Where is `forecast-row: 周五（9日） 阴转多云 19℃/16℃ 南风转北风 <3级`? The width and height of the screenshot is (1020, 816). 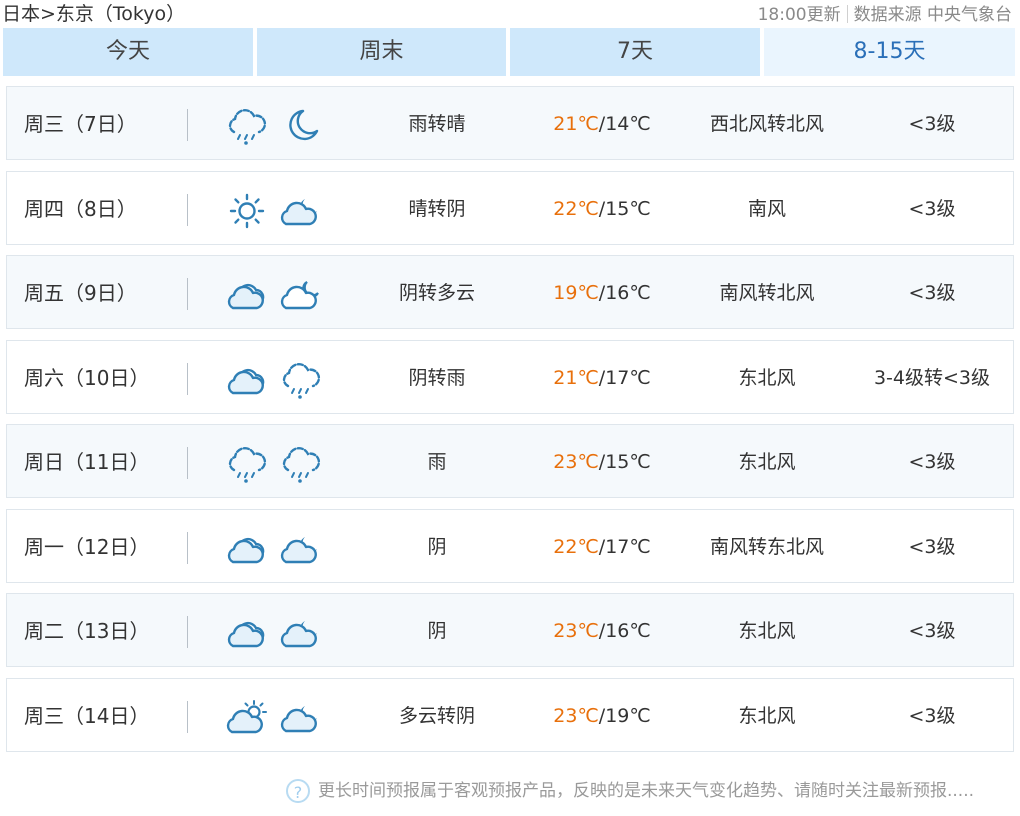 forecast-row: 周五（9日） 阴转多云 19℃/16℃ 南风转北风 <3级 is located at coordinates (510, 292).